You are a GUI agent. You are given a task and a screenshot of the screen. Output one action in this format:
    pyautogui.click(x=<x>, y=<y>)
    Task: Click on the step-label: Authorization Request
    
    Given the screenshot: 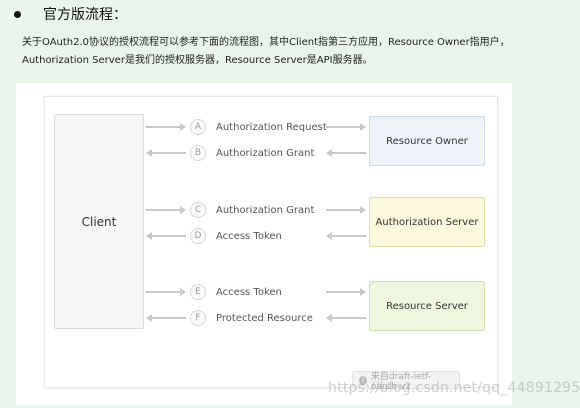 What is the action you would take?
    pyautogui.click(x=271, y=127)
    